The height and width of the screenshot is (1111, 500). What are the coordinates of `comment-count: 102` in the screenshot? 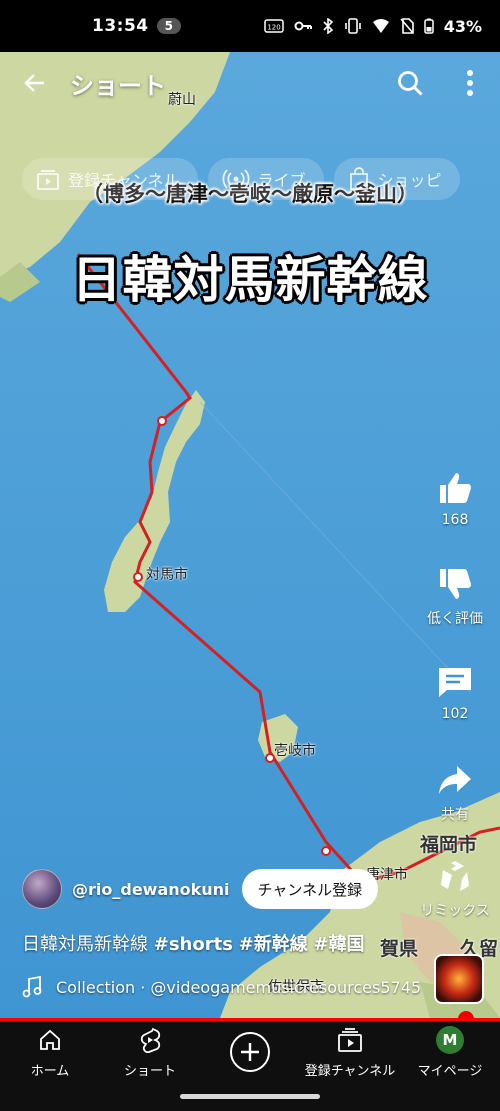 It's located at (455, 714).